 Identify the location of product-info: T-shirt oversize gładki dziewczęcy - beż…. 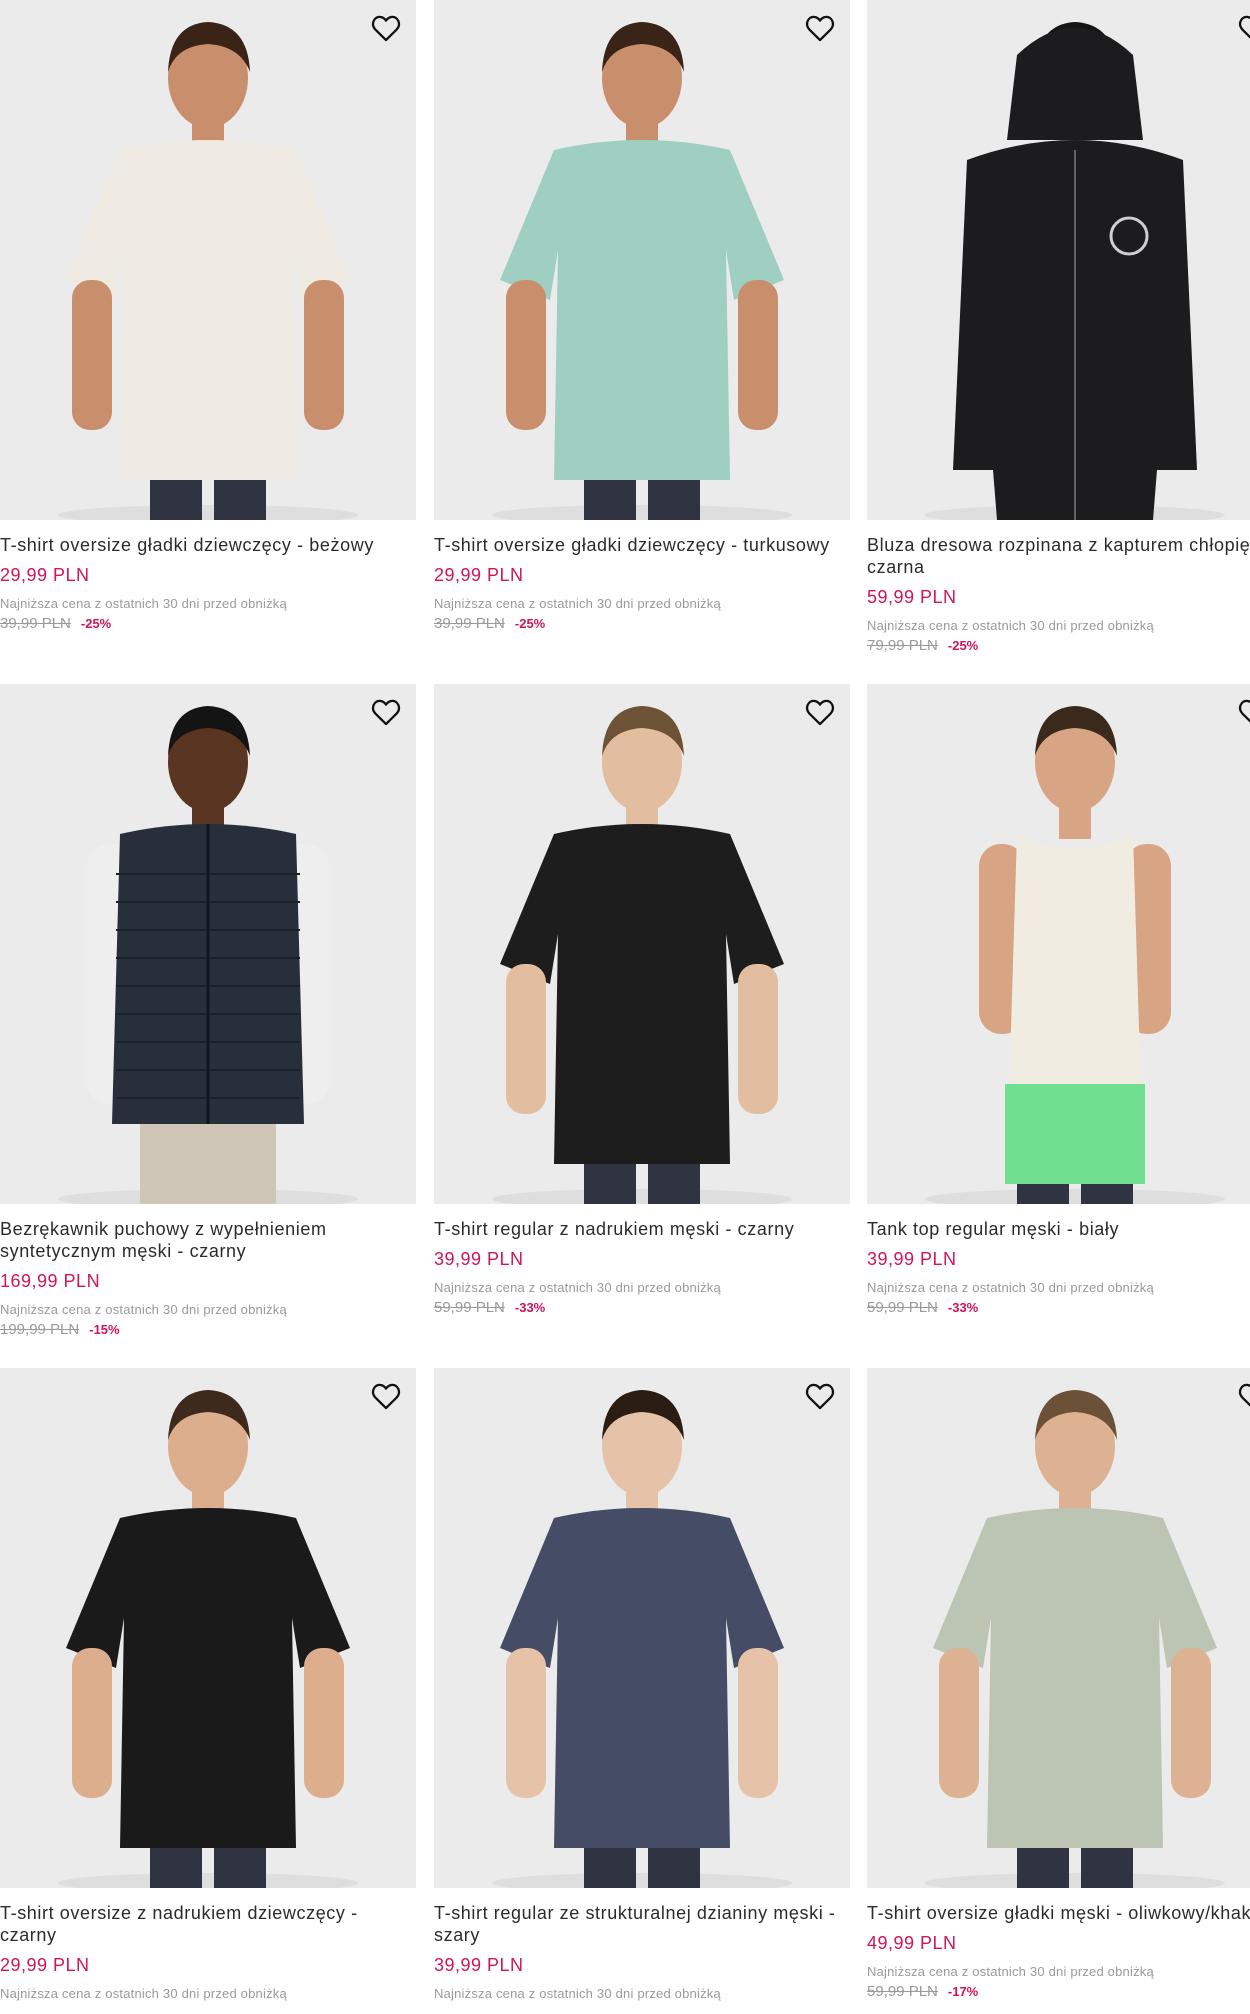
(208, 576).